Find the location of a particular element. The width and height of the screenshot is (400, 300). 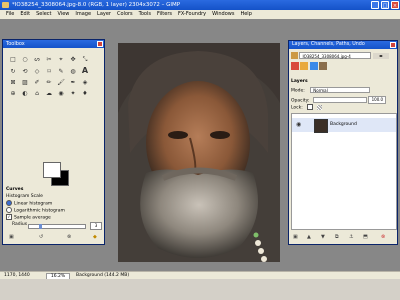

foreground-color-swatch is located at coordinates (52, 170).